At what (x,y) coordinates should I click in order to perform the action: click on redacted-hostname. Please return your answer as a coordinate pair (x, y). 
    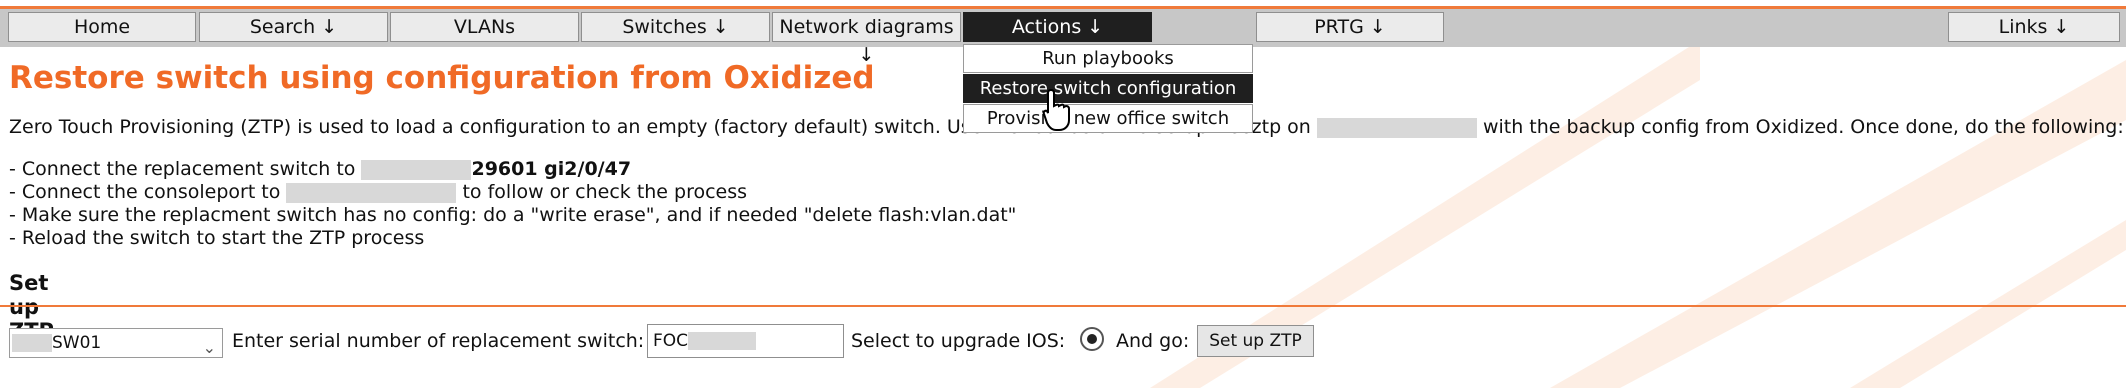
    Looking at the image, I should click on (1396, 127).